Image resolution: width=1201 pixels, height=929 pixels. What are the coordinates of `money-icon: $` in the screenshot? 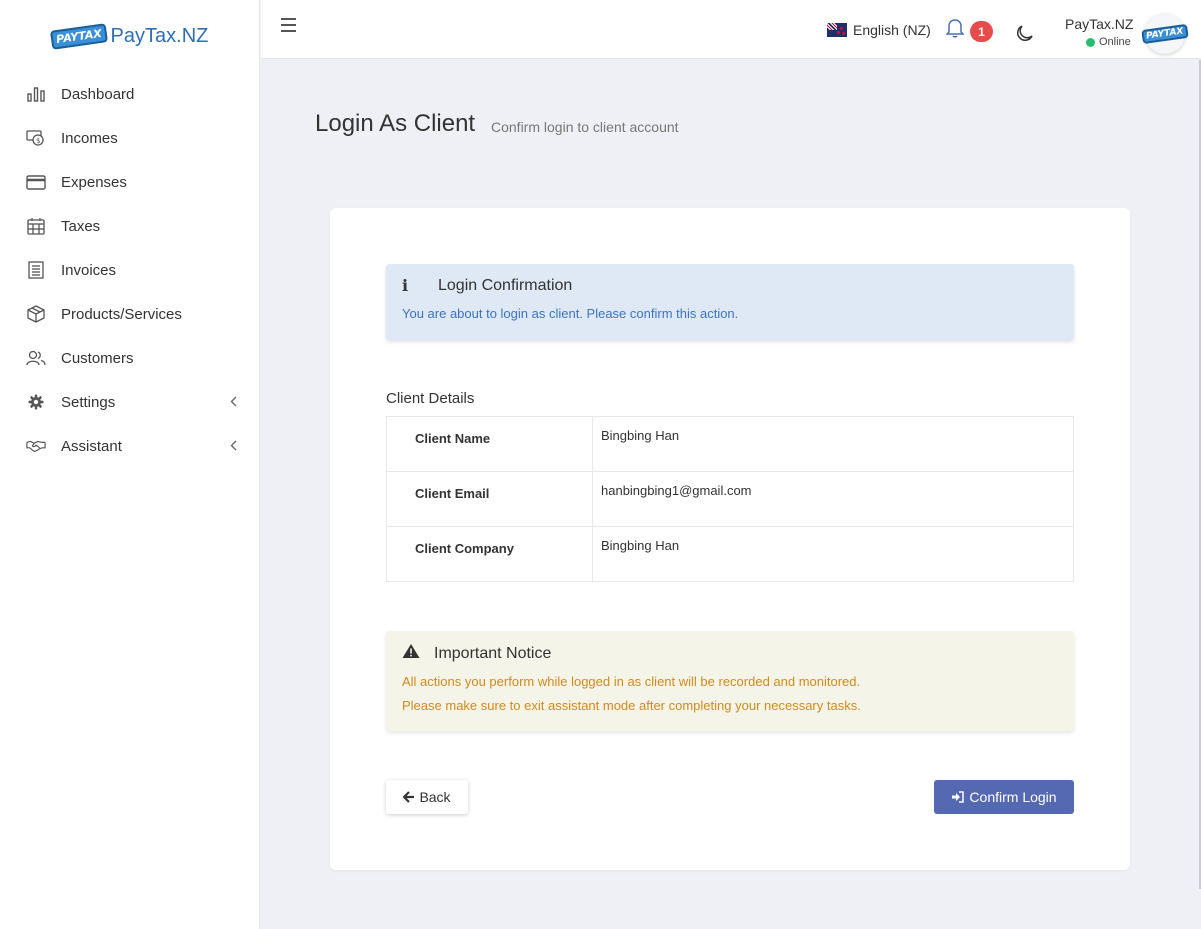 It's located at (36, 138).